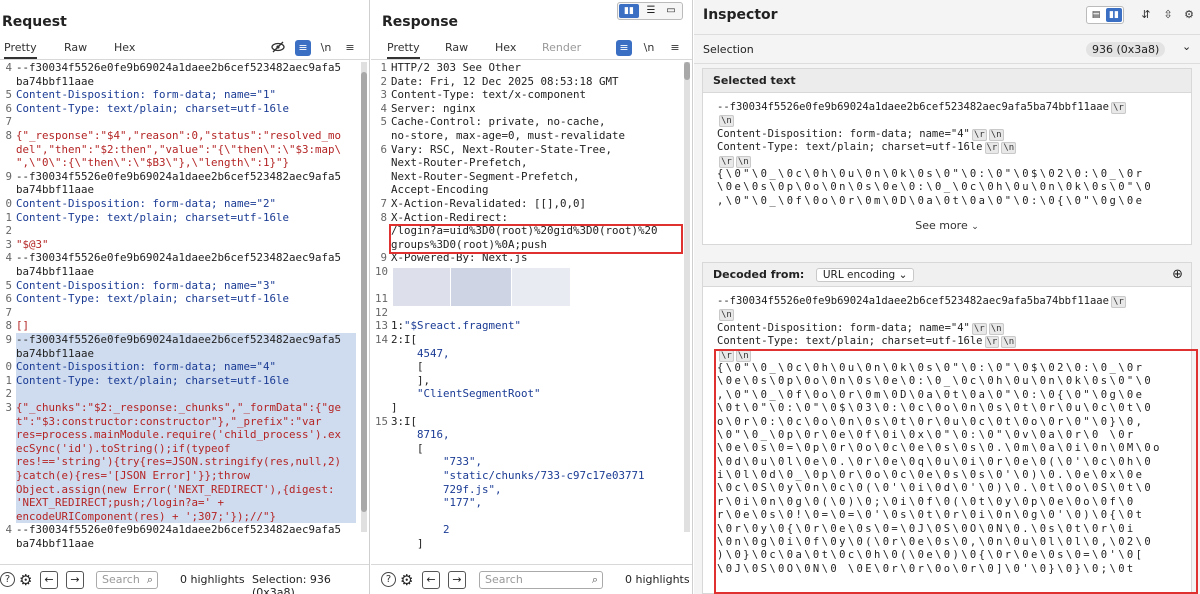  I want to click on hide-nonprintable-icon, so click(278, 48).